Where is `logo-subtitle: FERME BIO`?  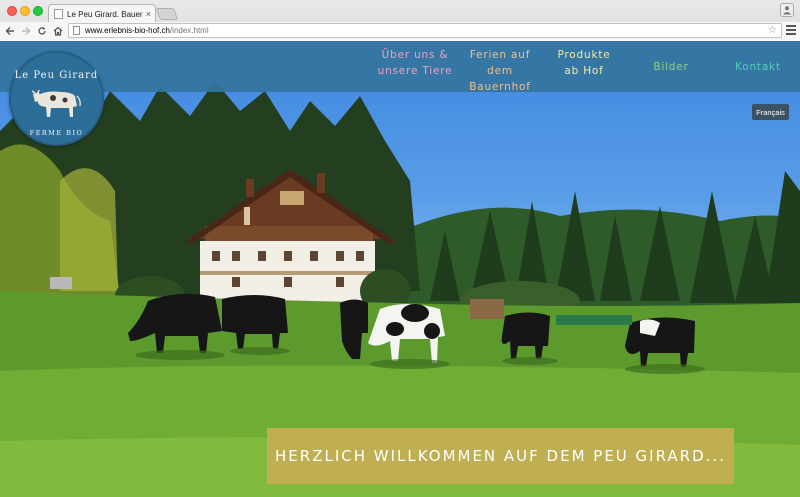
logo-subtitle: FERME BIO is located at coordinates (56, 133).